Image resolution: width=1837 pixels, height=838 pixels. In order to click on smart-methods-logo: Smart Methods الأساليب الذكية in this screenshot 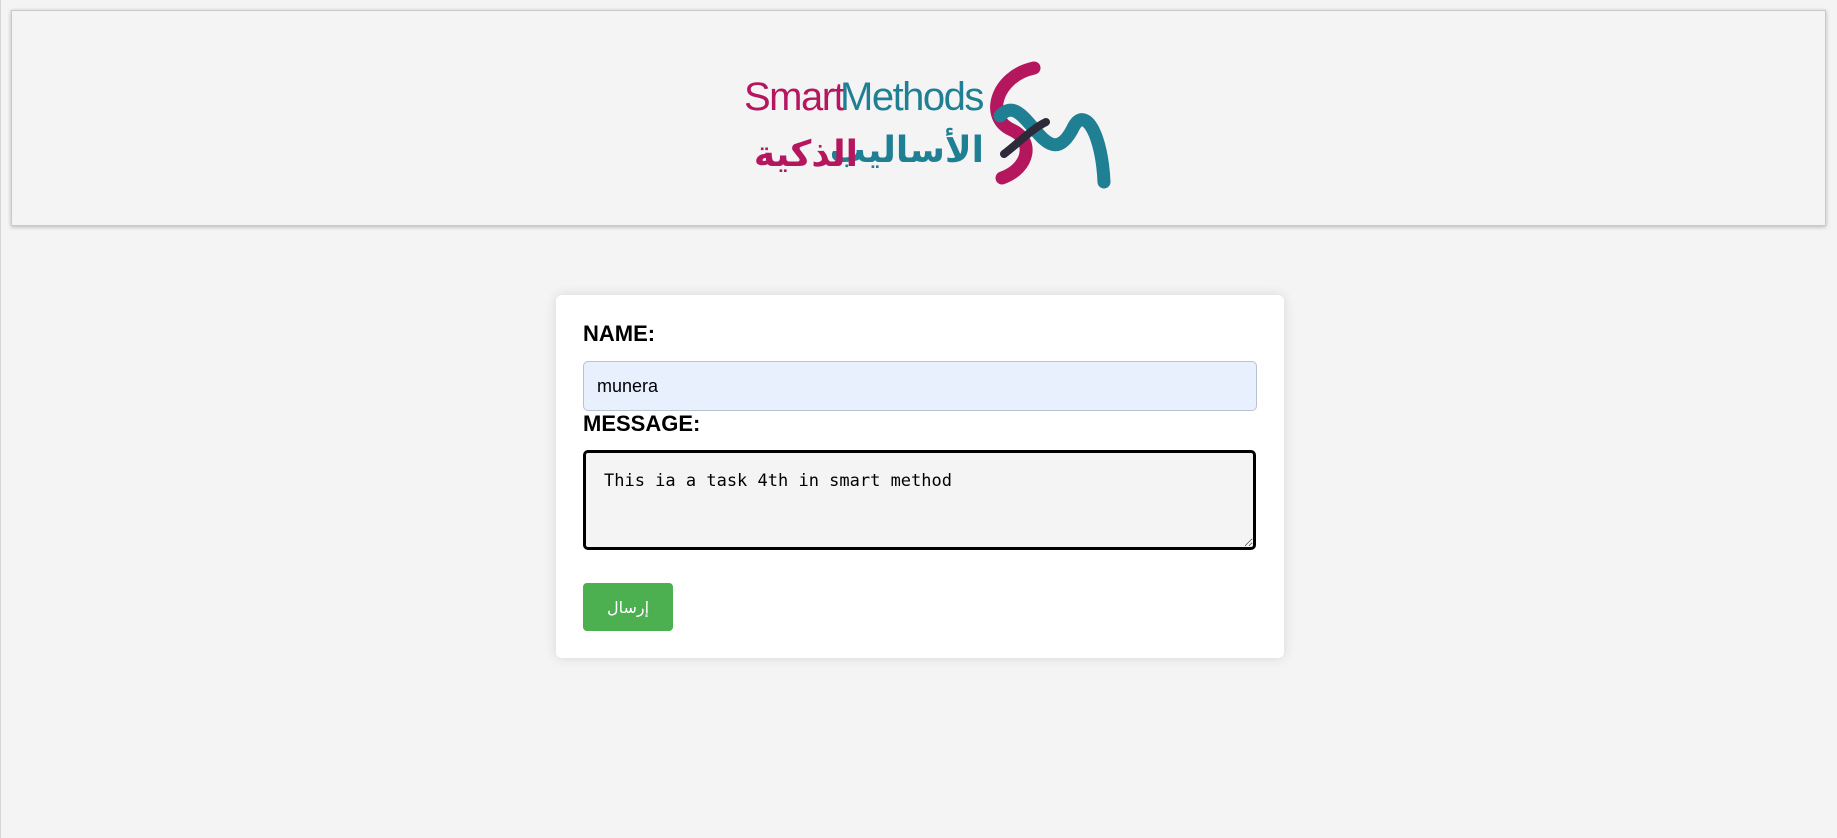, I will do `click(927, 125)`.